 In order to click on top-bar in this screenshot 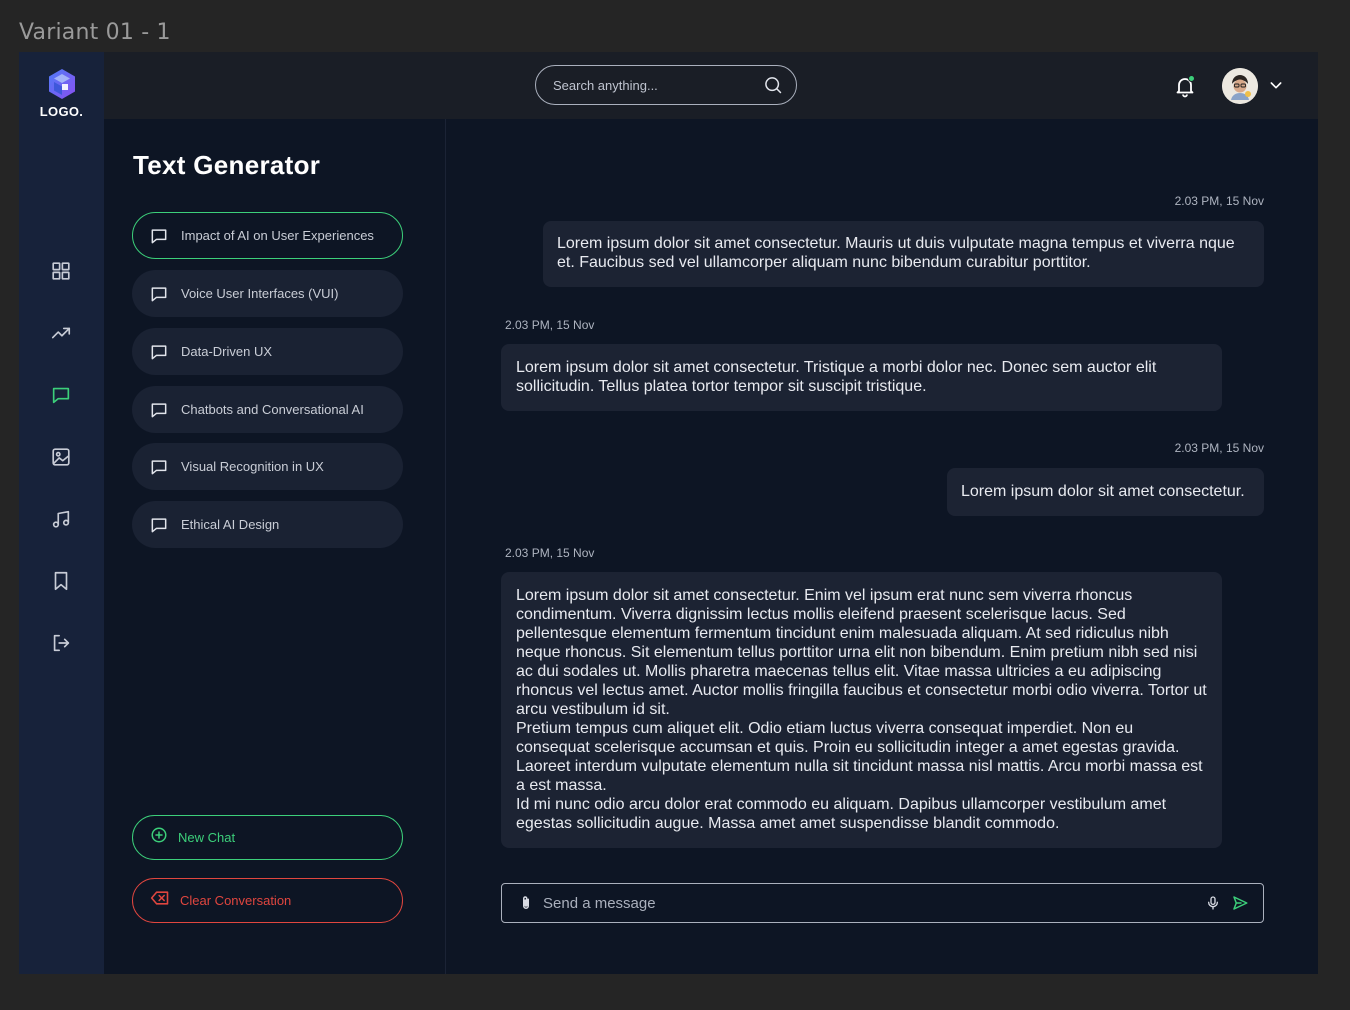, I will do `click(711, 85)`.